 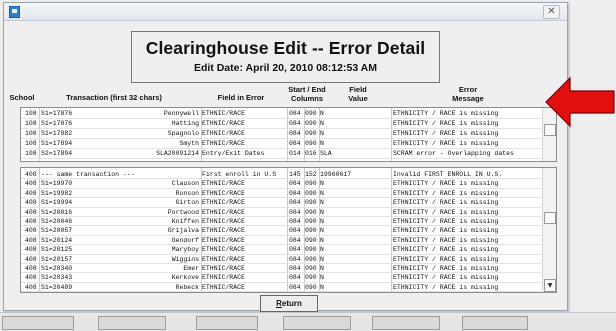 I want to click on cell-field: Entry/Exit Dates, so click(x=233, y=153).